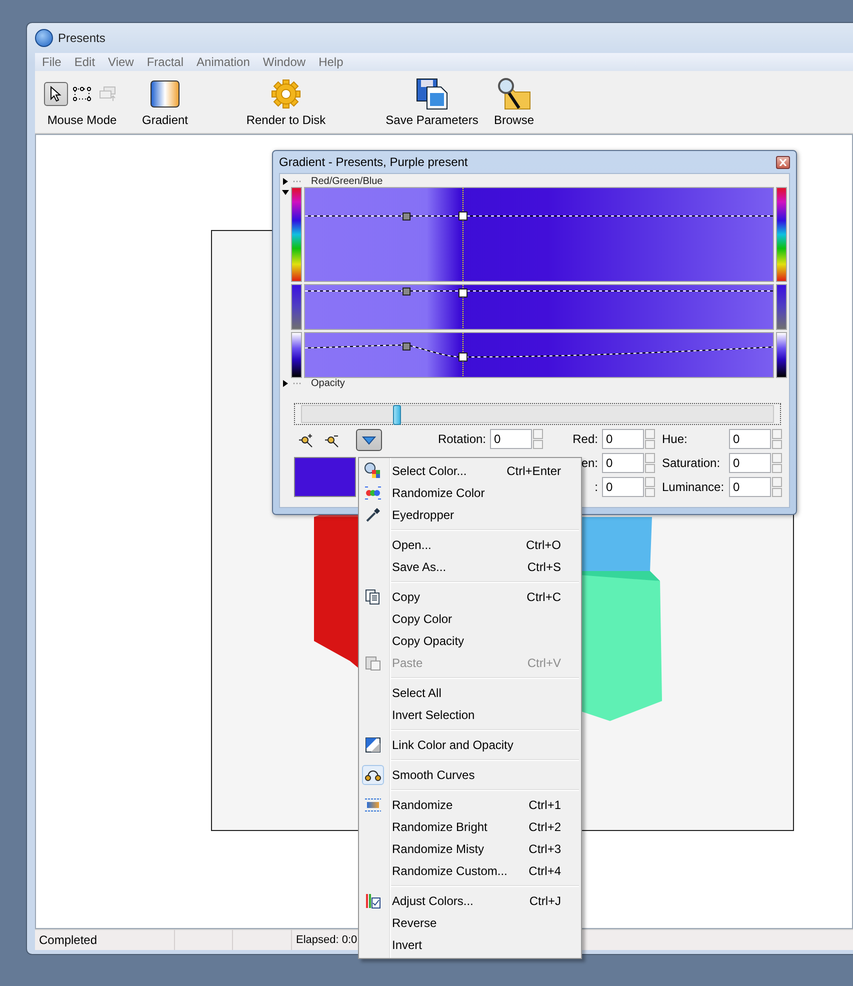 This screenshot has height=986, width=853. What do you see at coordinates (82, 94) in the screenshot?
I see `dotted-selection-icon` at bounding box center [82, 94].